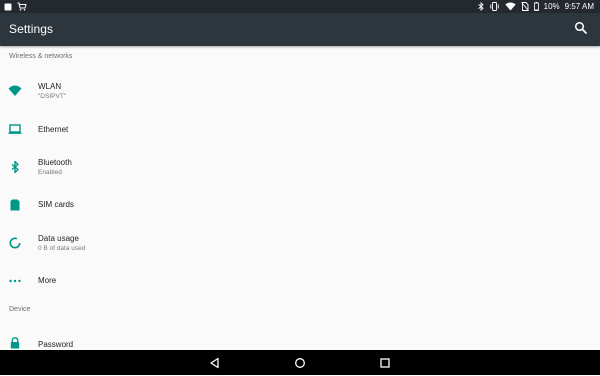 The width and height of the screenshot is (600, 376). Describe the element at coordinates (56, 344) in the screenshot. I see `settings-item-title: Password` at that location.